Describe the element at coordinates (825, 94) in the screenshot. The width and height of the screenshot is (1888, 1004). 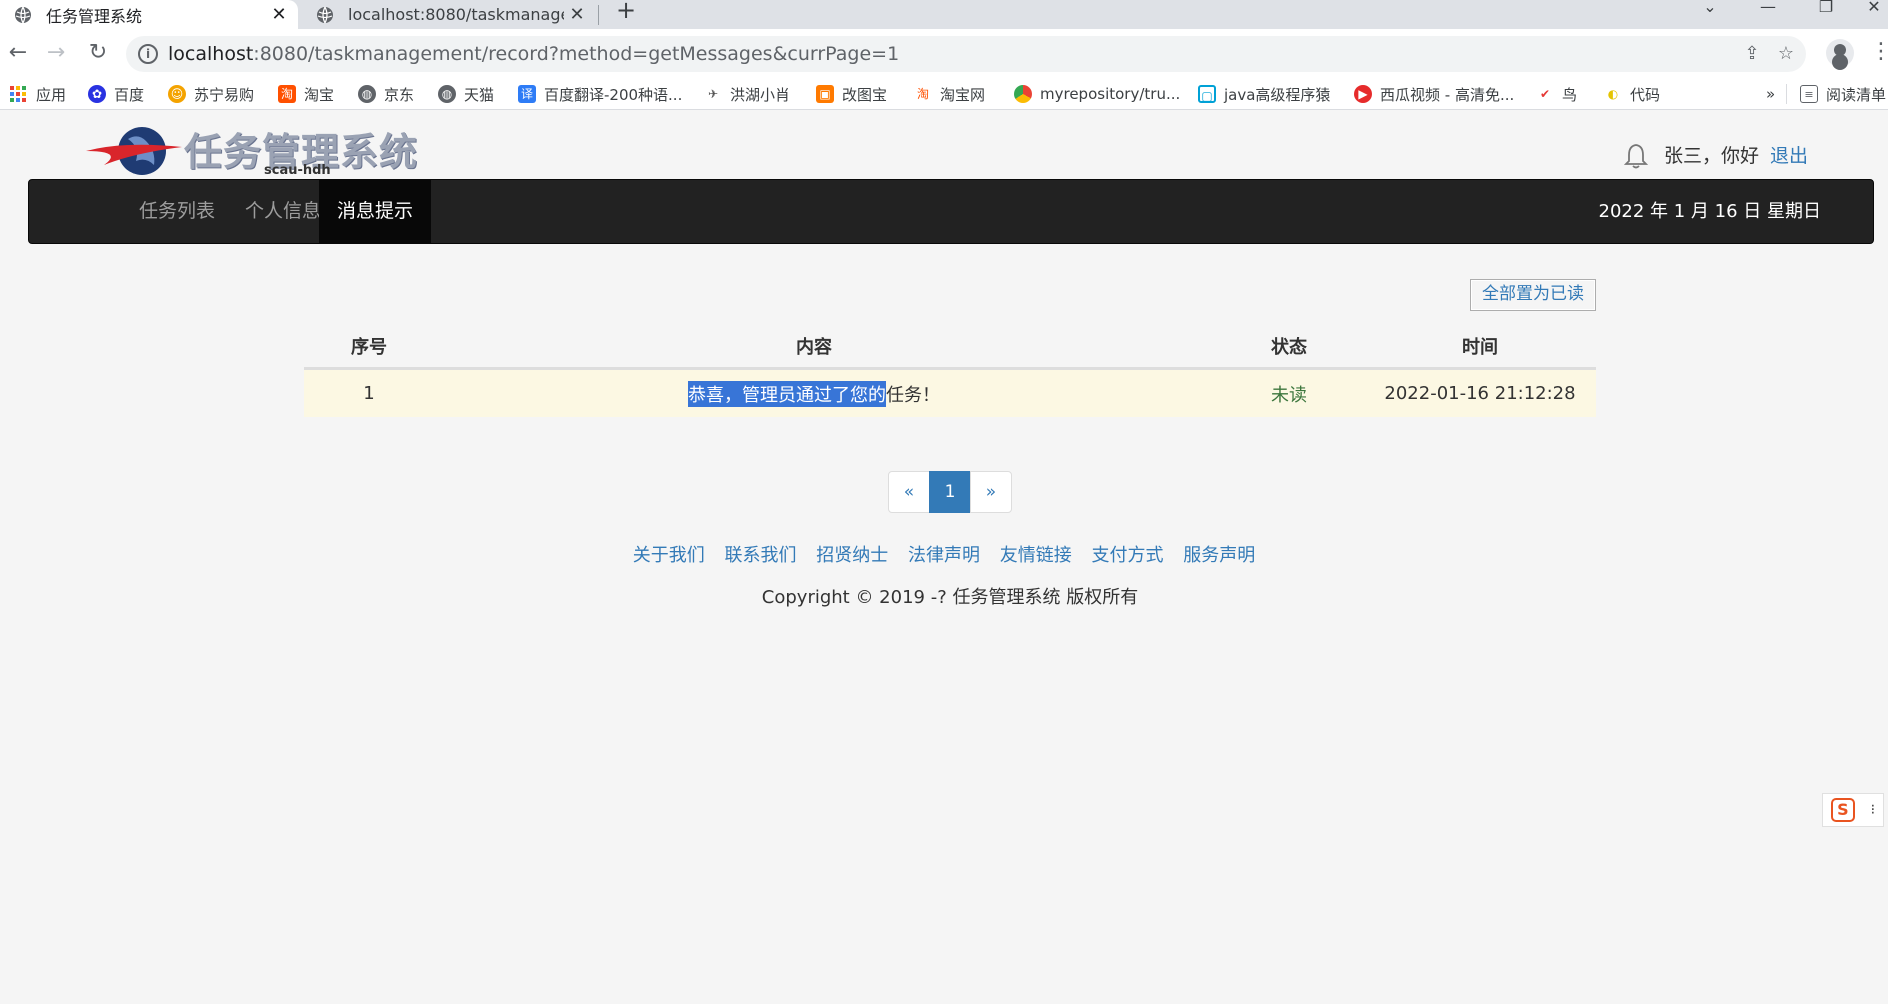
I see `gaitubao-icon: ▣` at that location.